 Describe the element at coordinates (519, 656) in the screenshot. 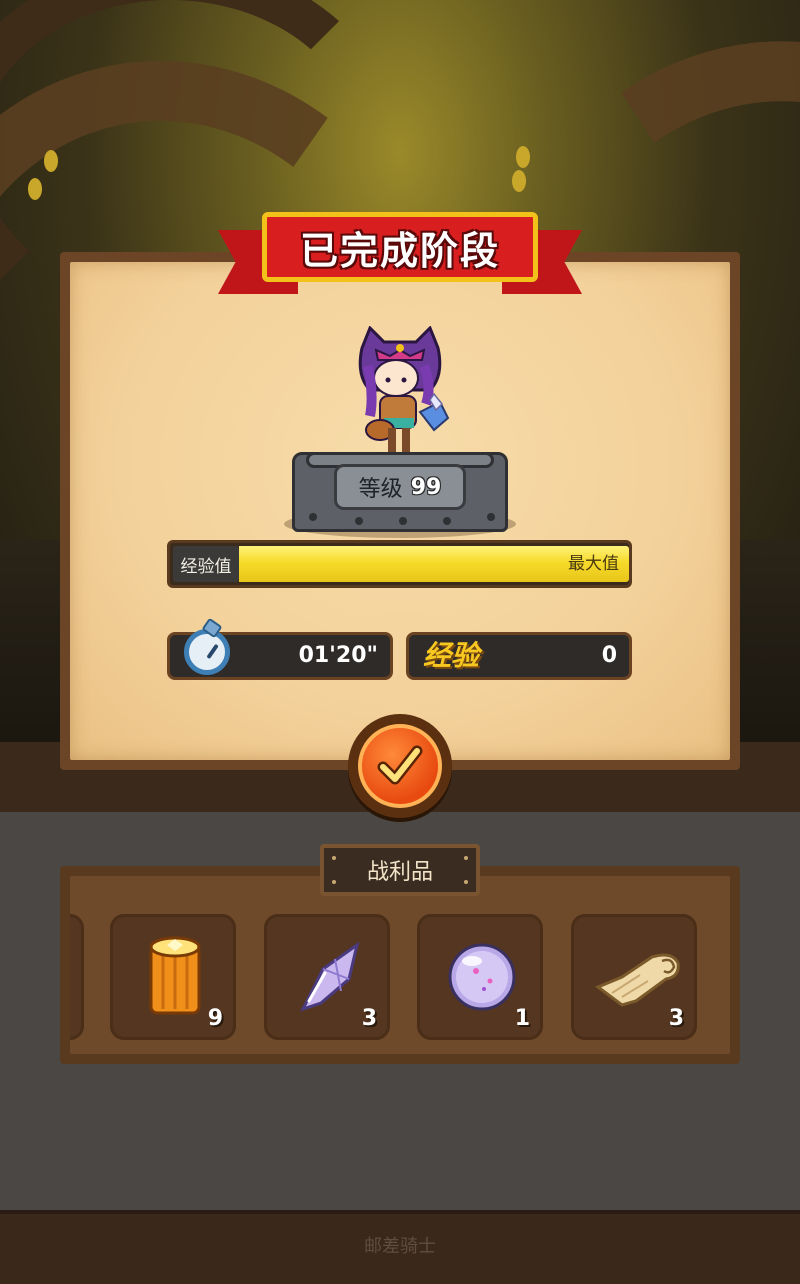

I see `exp-gained-box: 经验 0` at that location.